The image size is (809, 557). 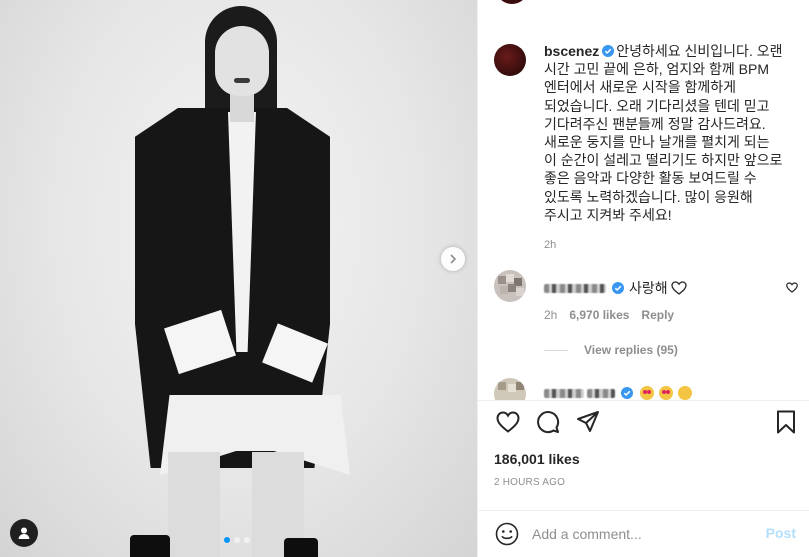 I want to click on chevron-right-icon, so click(x=453, y=259).